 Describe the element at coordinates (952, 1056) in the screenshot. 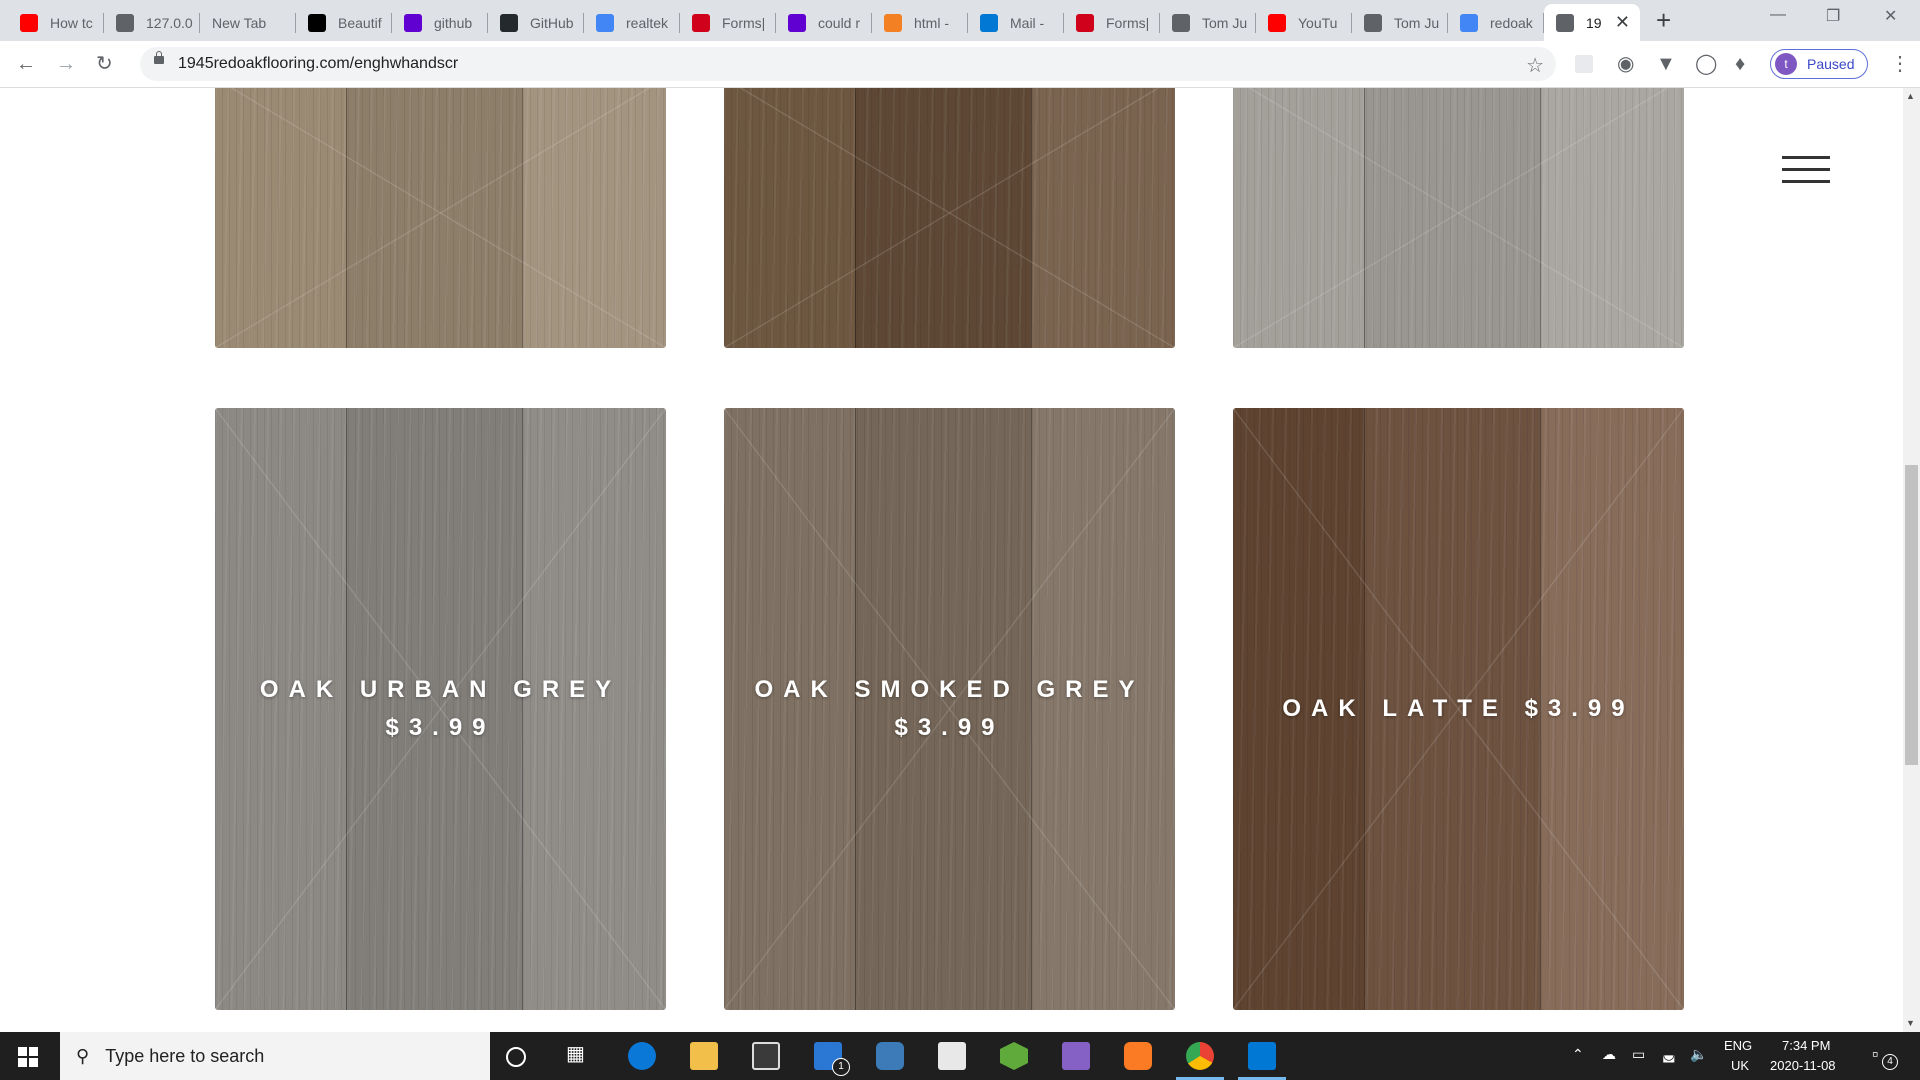

I see `document-icon` at that location.